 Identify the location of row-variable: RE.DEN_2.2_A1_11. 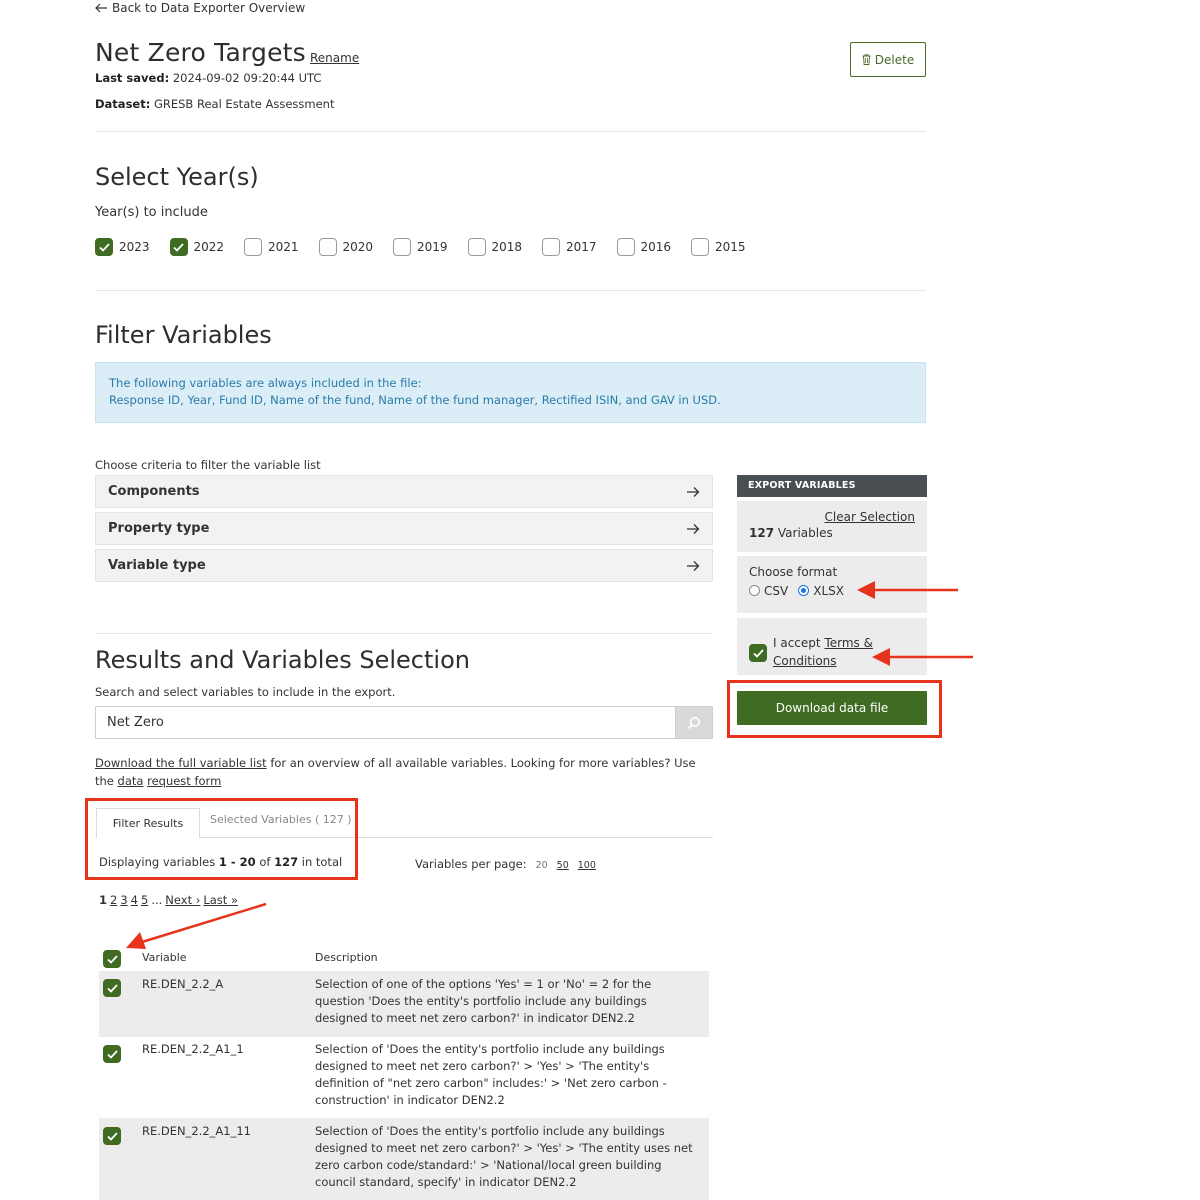
(196, 1131).